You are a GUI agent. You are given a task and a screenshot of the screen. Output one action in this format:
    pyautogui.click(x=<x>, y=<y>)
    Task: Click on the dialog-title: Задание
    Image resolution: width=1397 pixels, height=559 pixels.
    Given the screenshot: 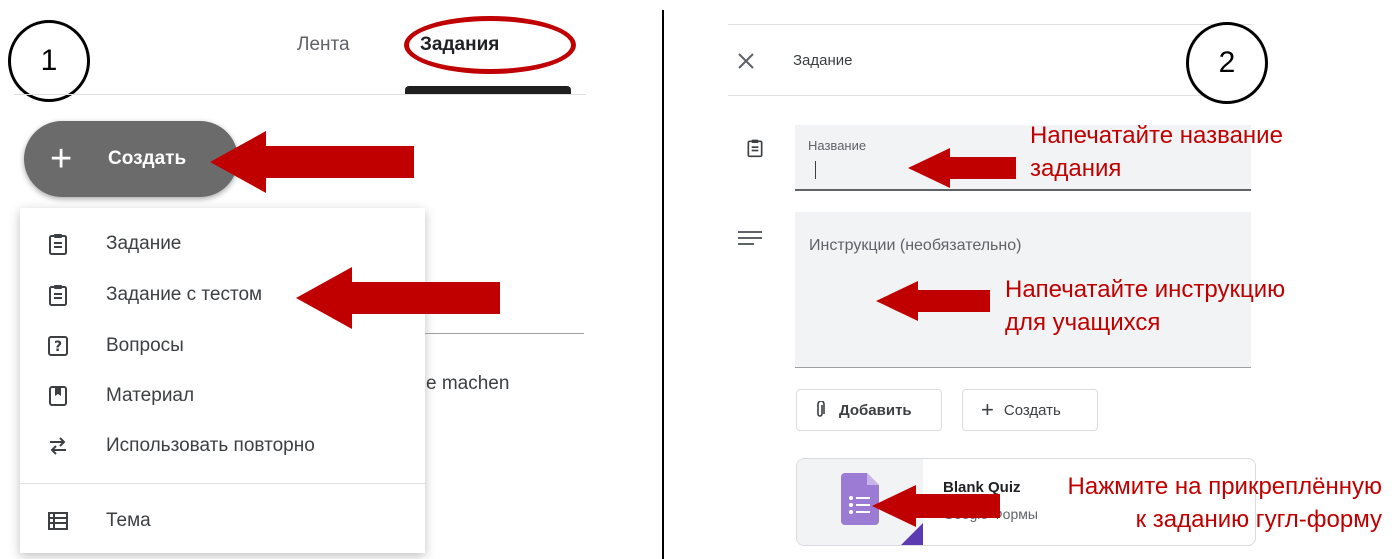 What is the action you would take?
    pyautogui.click(x=823, y=60)
    